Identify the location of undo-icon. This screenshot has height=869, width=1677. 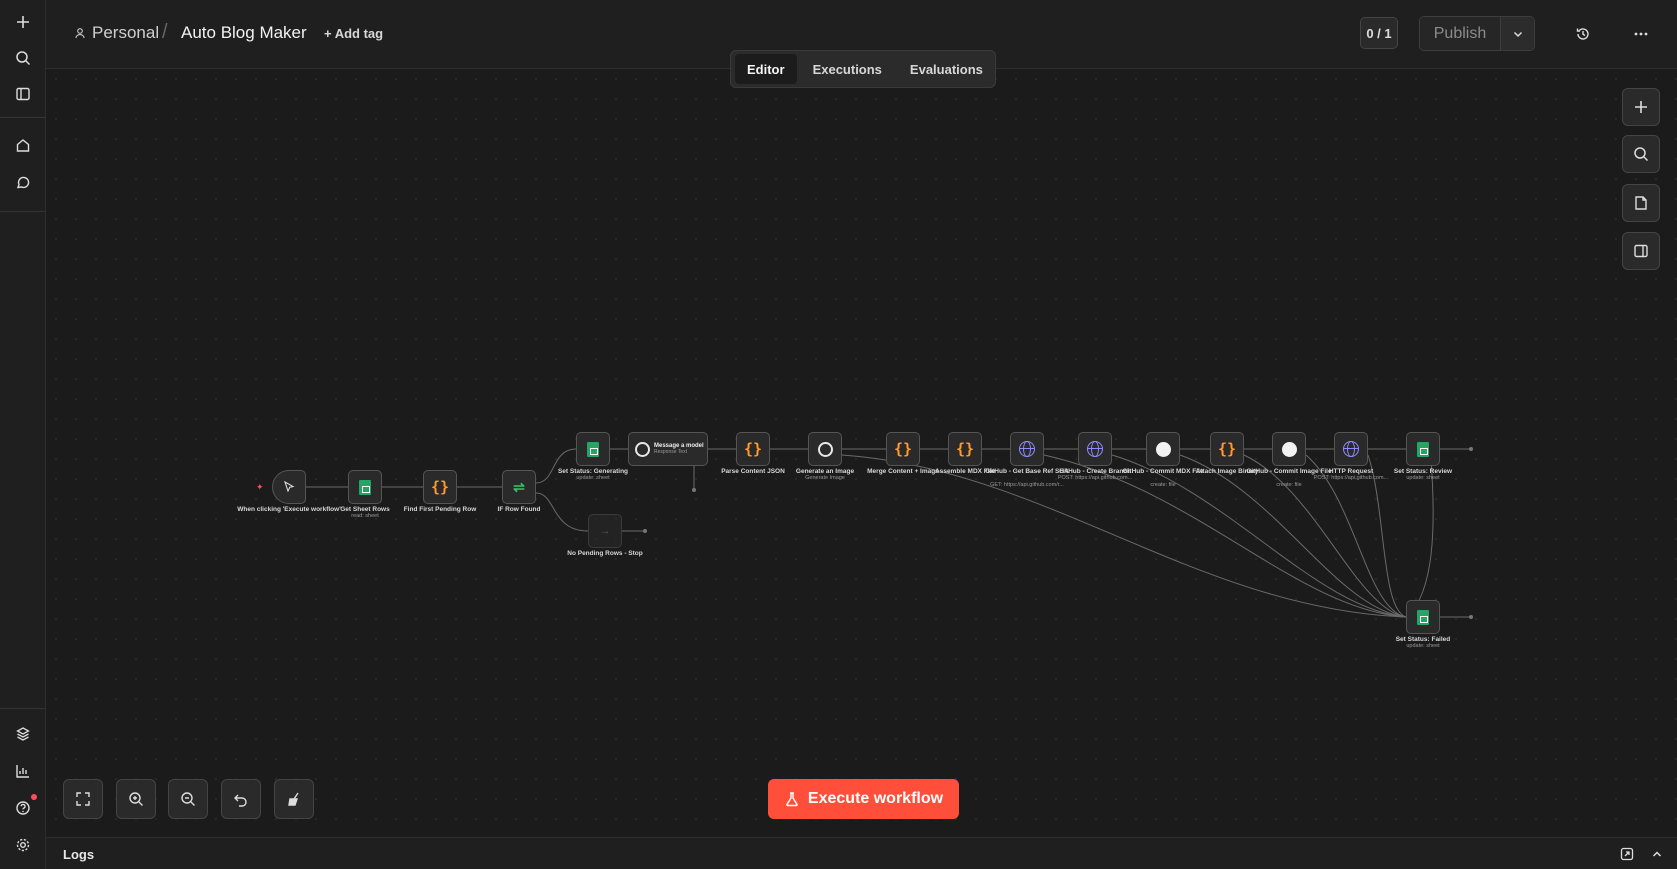
(240, 800).